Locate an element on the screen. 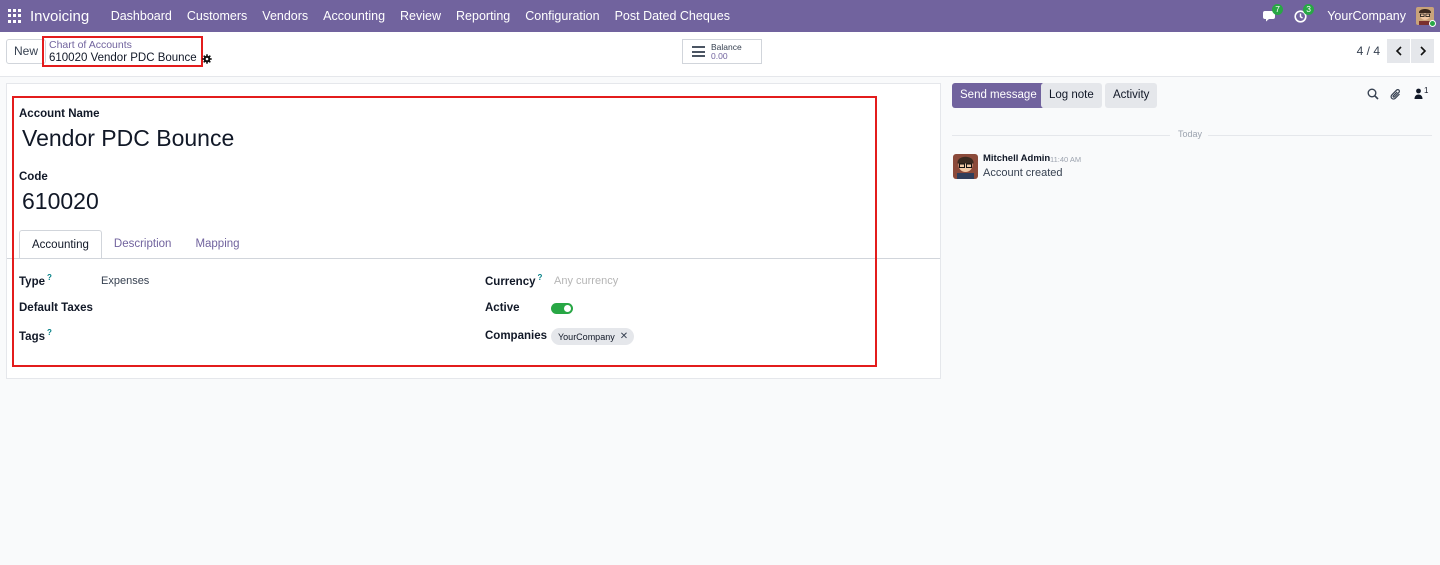 The height and width of the screenshot is (565, 1440). type-field: Expenses is located at coordinates (125, 281).